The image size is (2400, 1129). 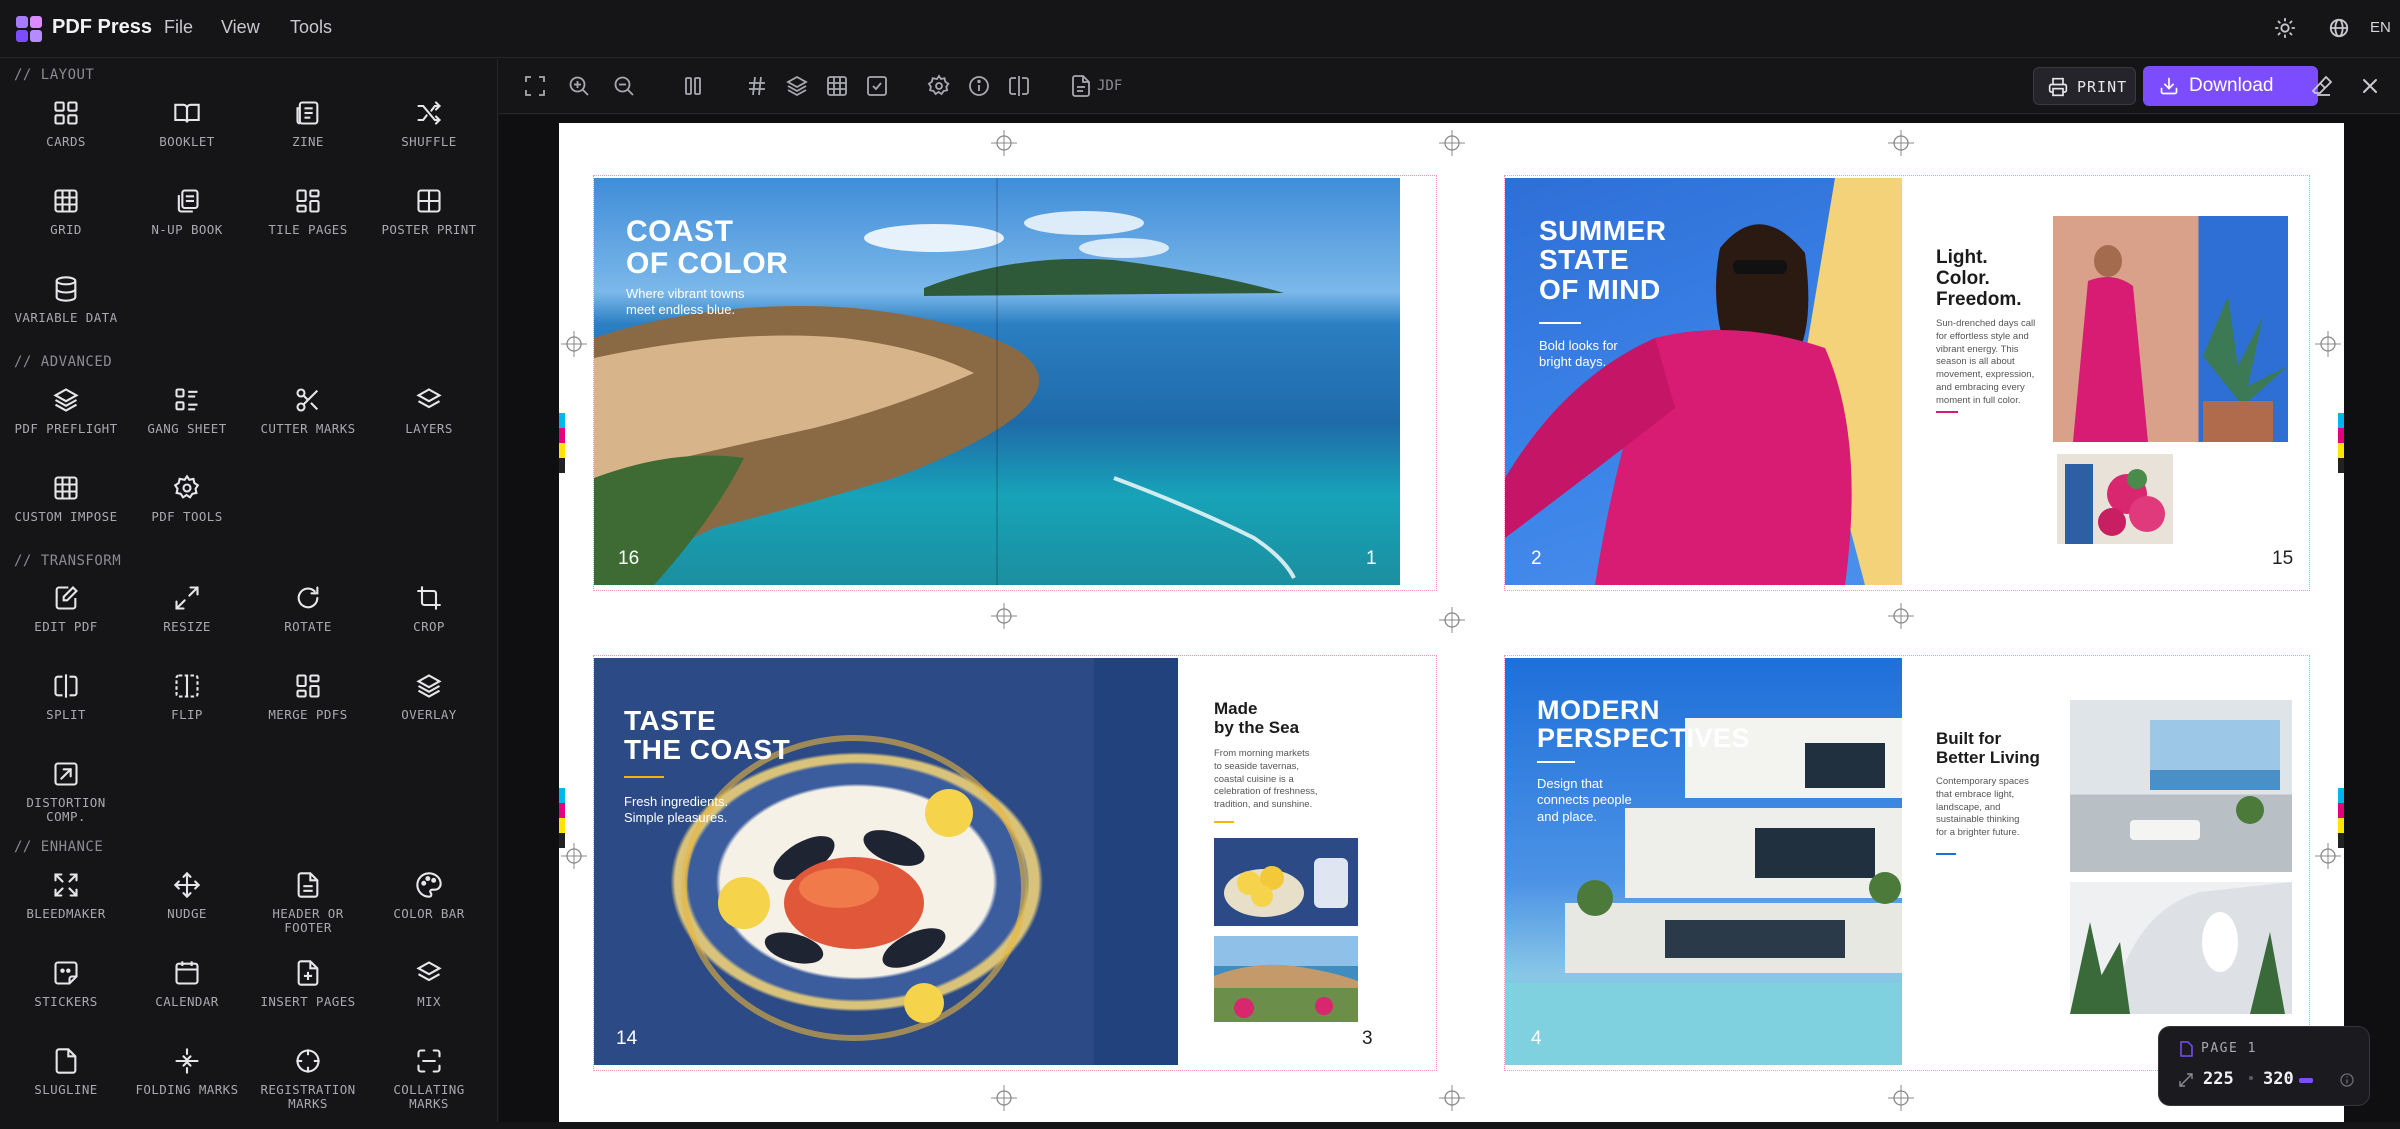 What do you see at coordinates (308, 1088) in the screenshot?
I see `tool-registration-marks: REGISTRATION MARKS` at bounding box center [308, 1088].